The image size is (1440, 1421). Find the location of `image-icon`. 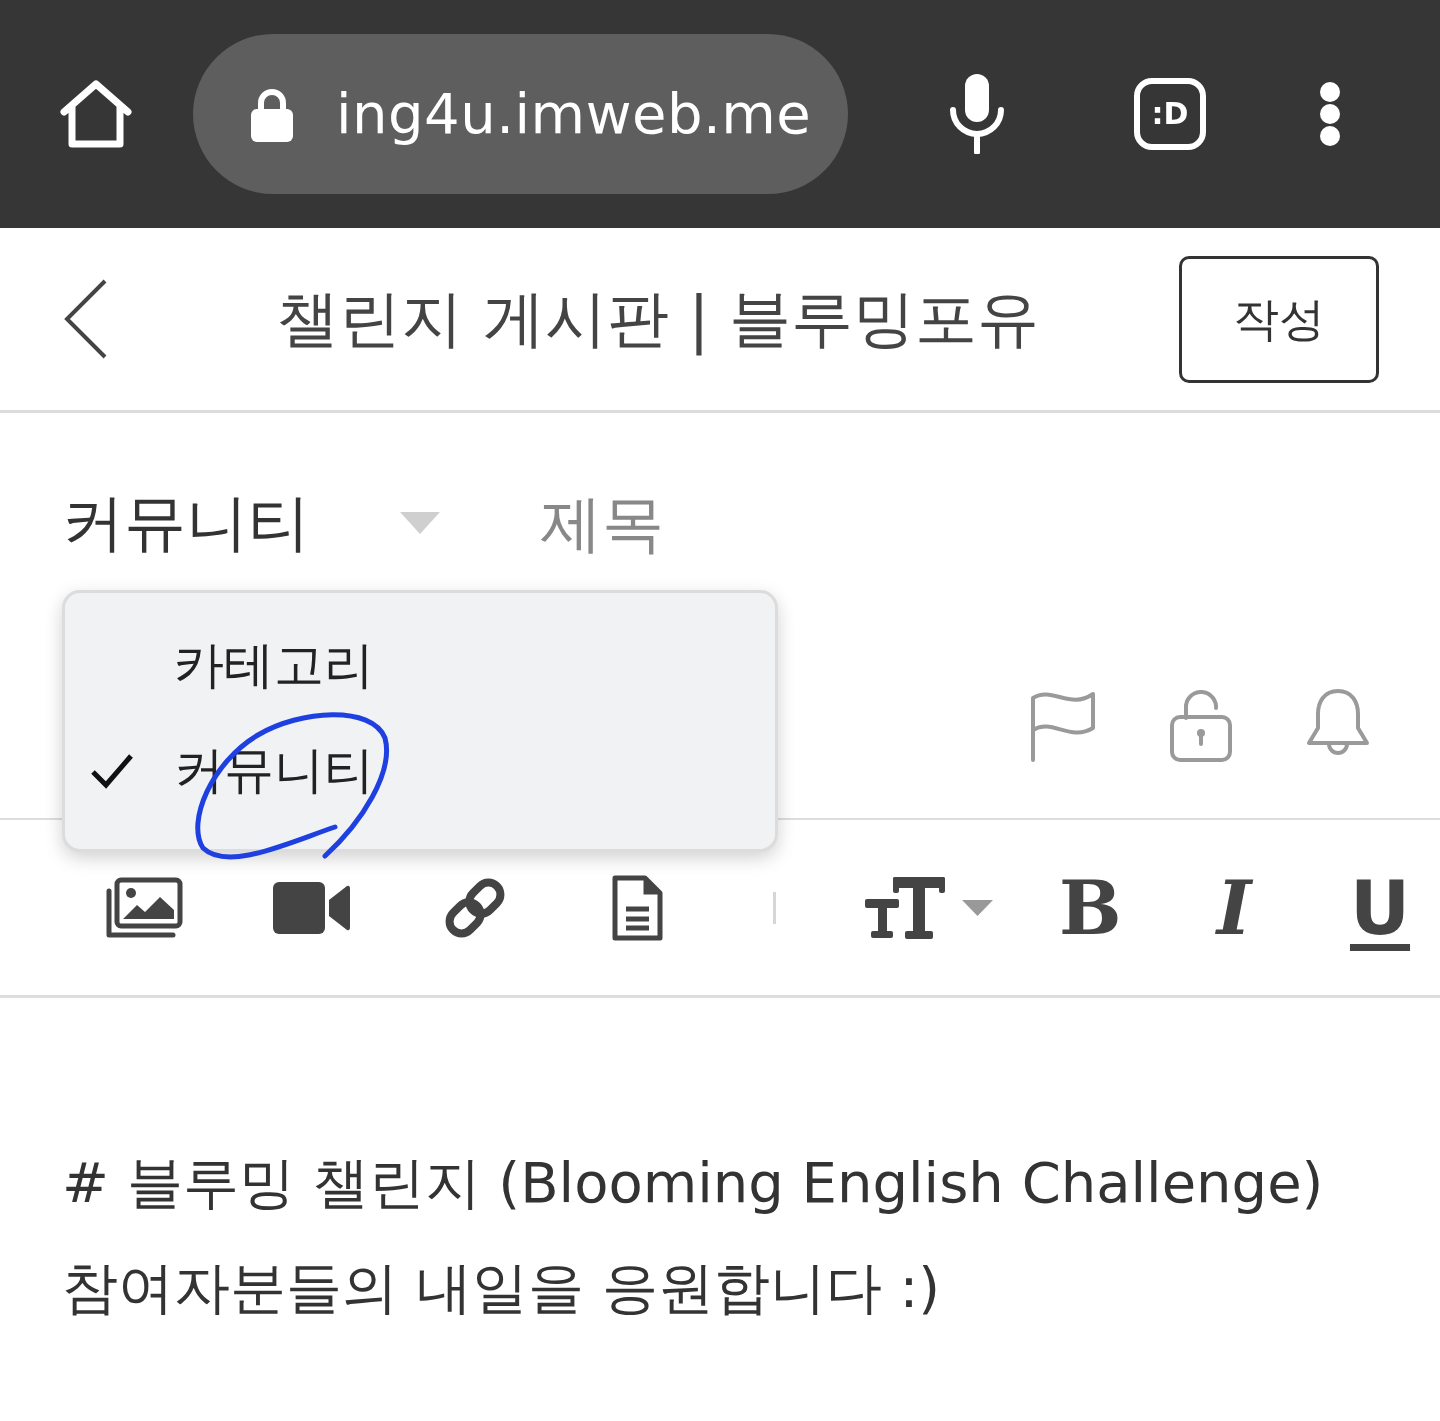

image-icon is located at coordinates (144, 907).